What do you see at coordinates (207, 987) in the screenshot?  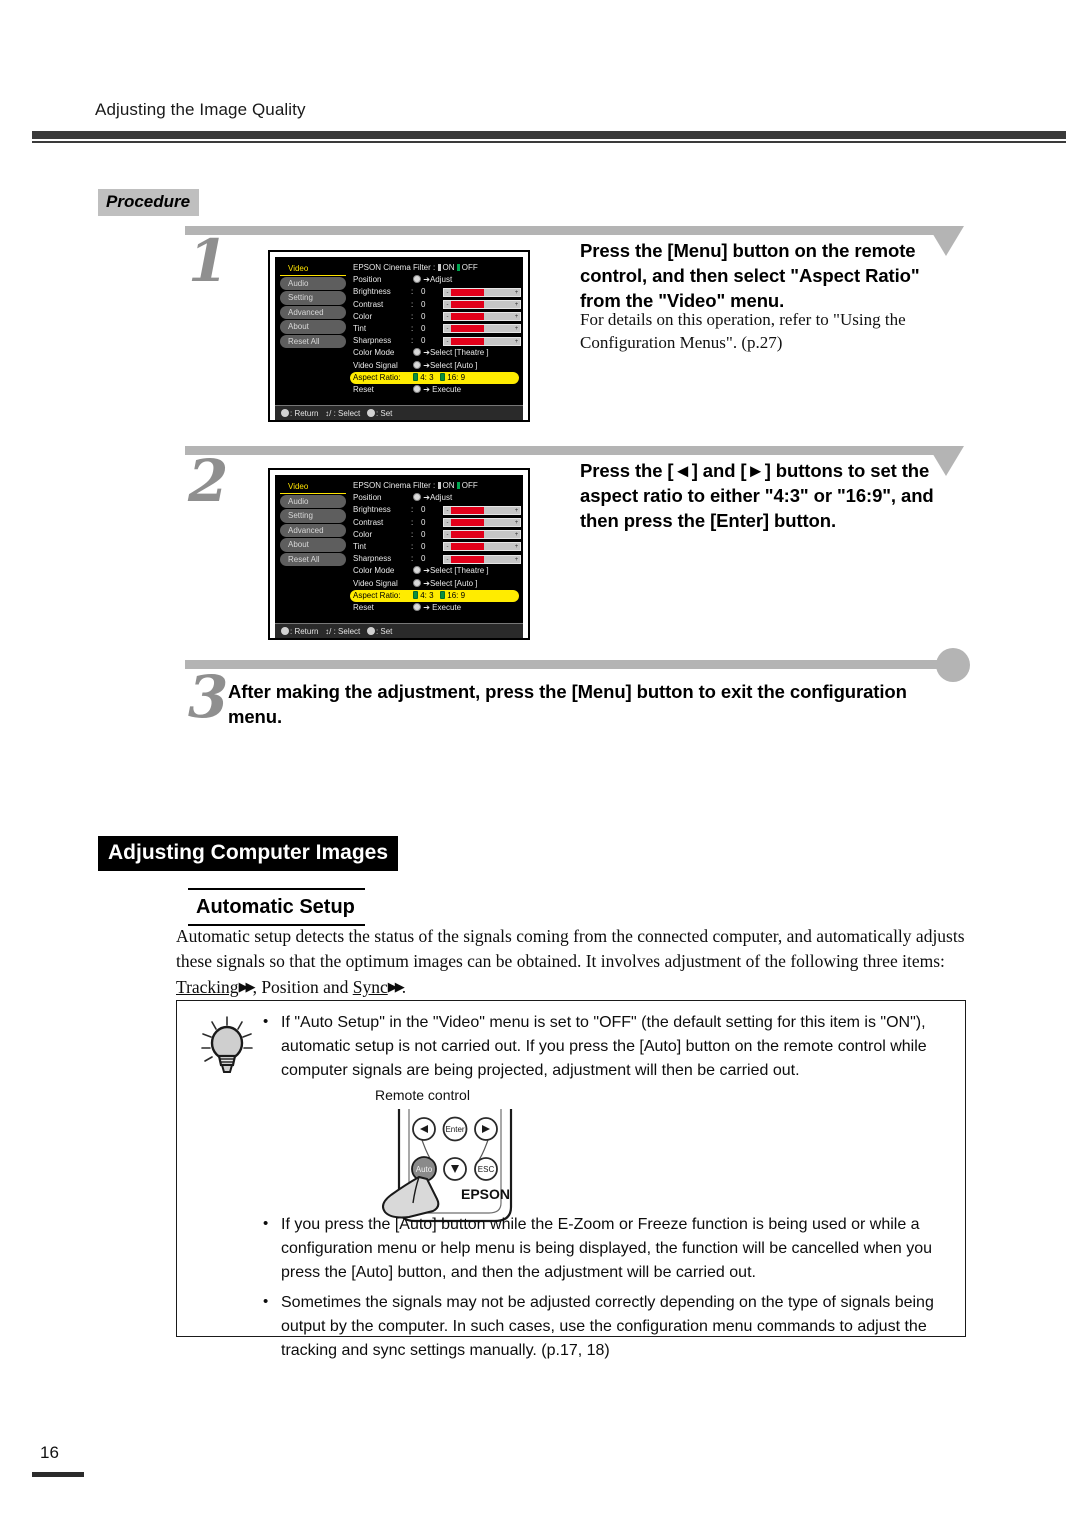 I see `glossary-link-tracking: Tracking` at bounding box center [207, 987].